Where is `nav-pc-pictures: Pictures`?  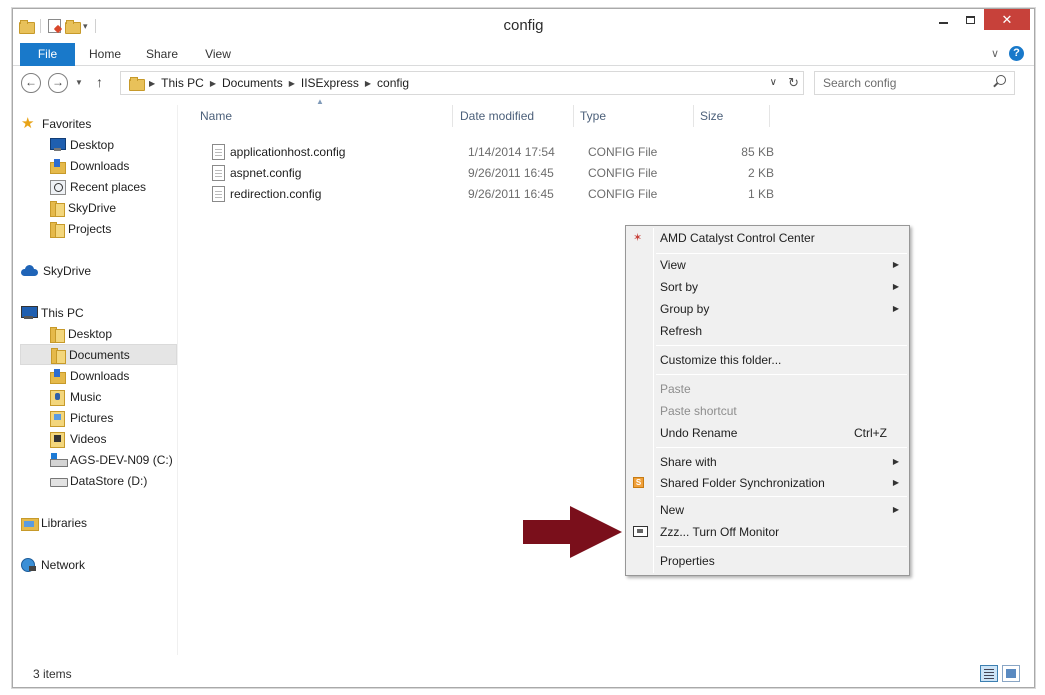 nav-pc-pictures: Pictures is located at coordinates (113, 417).